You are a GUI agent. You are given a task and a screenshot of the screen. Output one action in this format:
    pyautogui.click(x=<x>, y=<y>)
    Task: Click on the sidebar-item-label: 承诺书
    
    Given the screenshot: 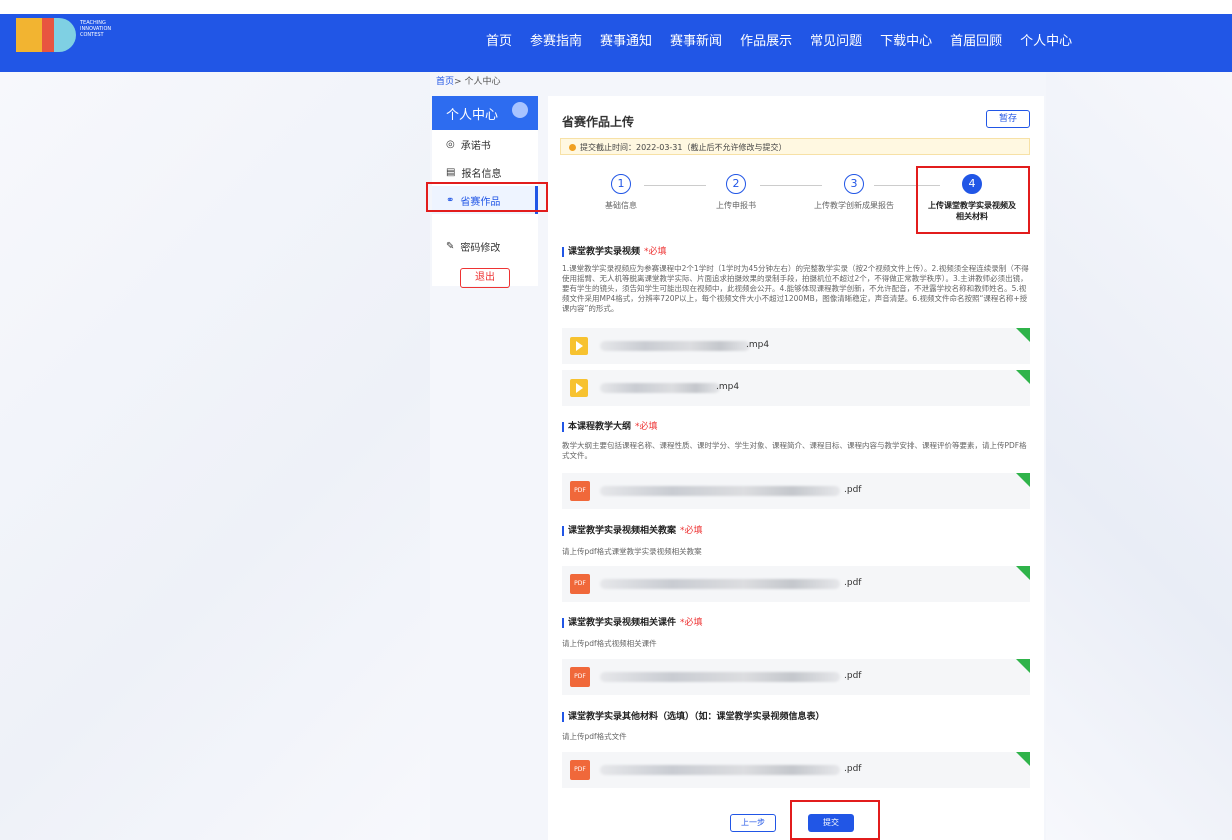 What is the action you would take?
    pyautogui.click(x=475, y=146)
    